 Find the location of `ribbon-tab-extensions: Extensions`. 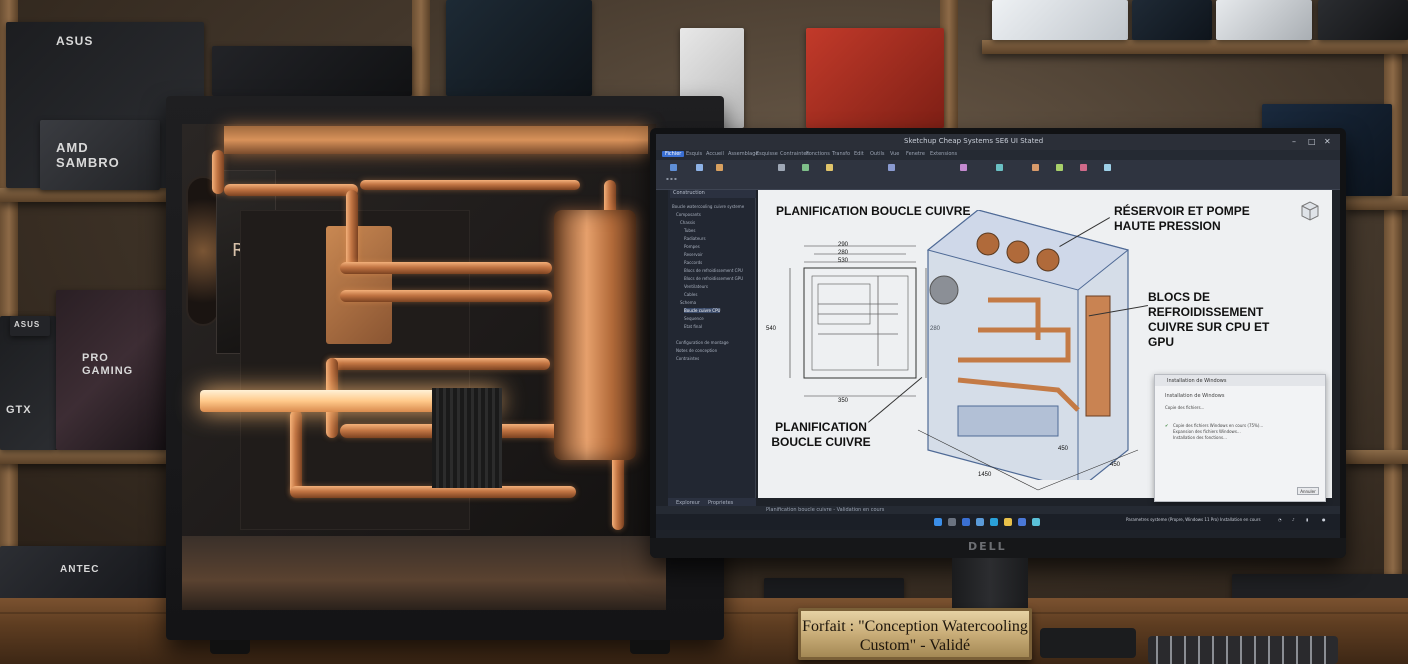

ribbon-tab-extensions: Extensions is located at coordinates (943, 154).